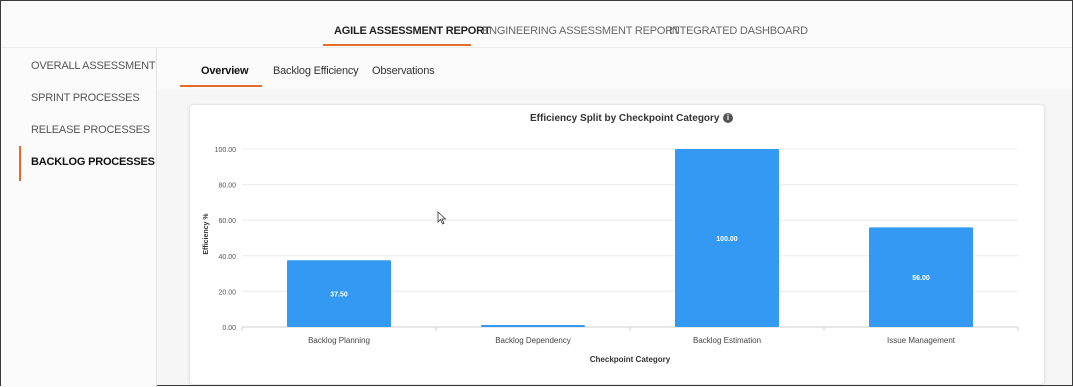 The height and width of the screenshot is (387, 1073). What do you see at coordinates (442, 218) in the screenshot?
I see `mouse-cursor-icon` at bounding box center [442, 218].